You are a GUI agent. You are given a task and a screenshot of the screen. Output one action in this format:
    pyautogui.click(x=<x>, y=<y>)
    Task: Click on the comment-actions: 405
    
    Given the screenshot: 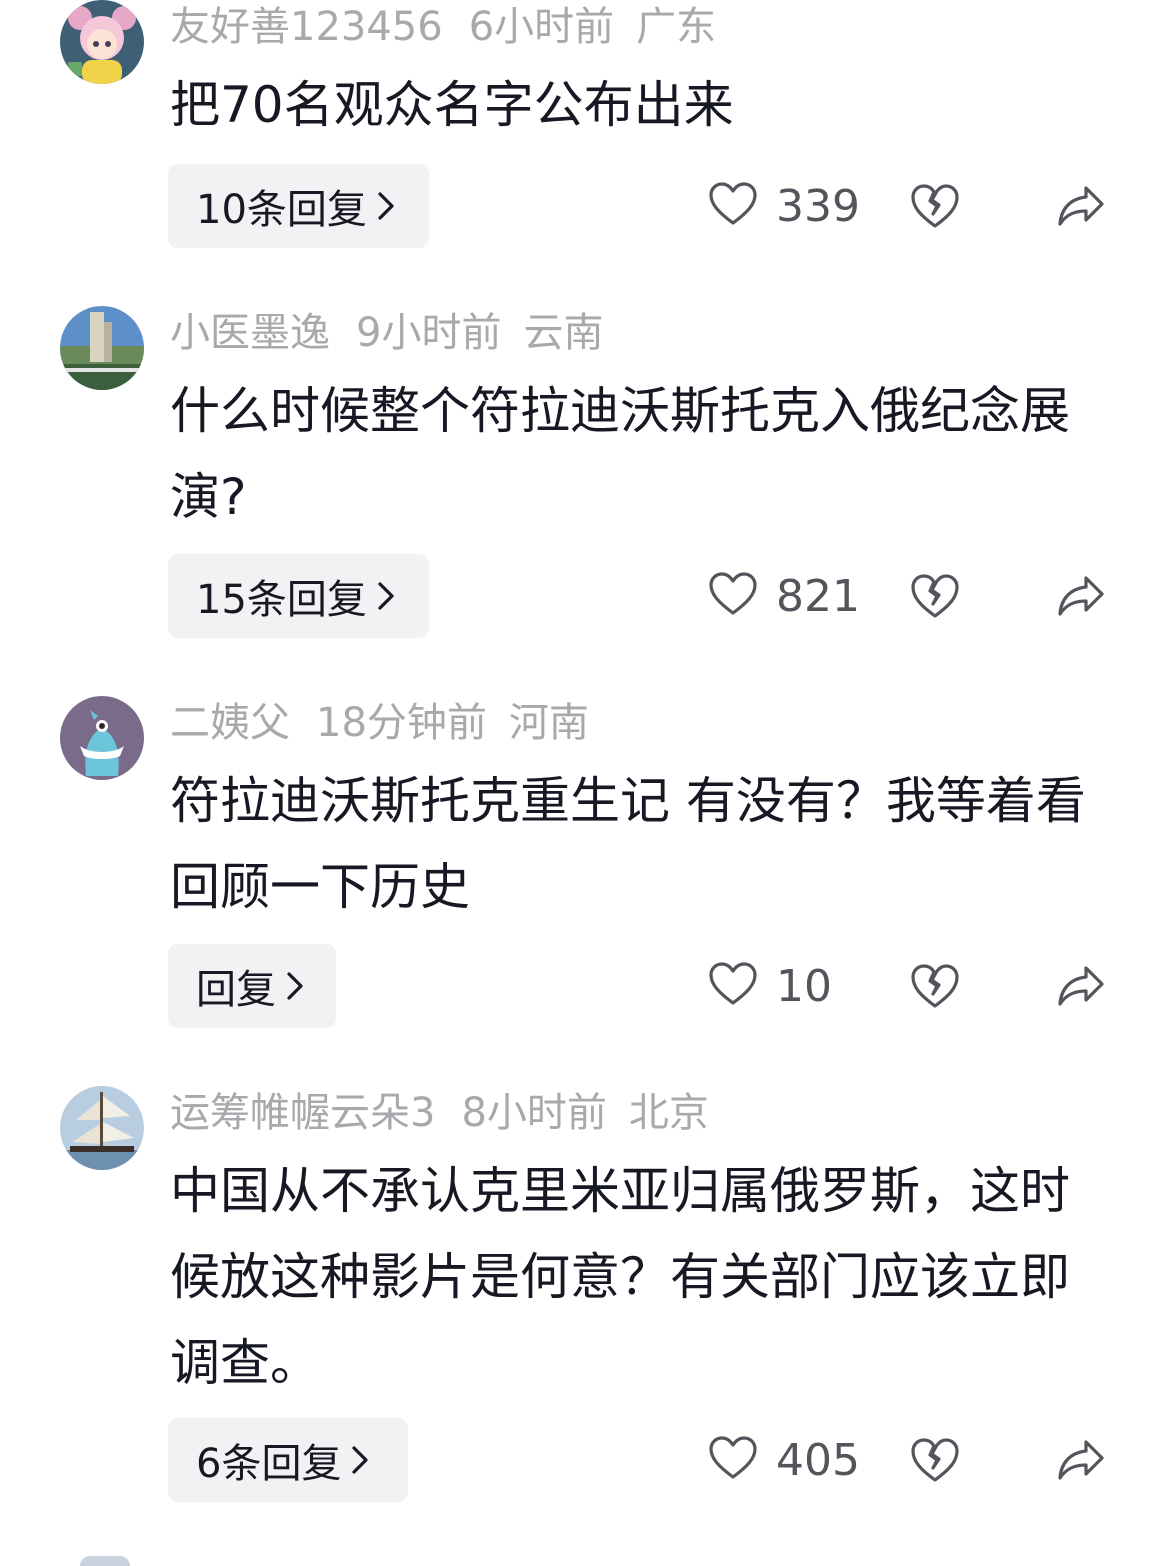 What is the action you would take?
    pyautogui.click(x=910, y=1460)
    